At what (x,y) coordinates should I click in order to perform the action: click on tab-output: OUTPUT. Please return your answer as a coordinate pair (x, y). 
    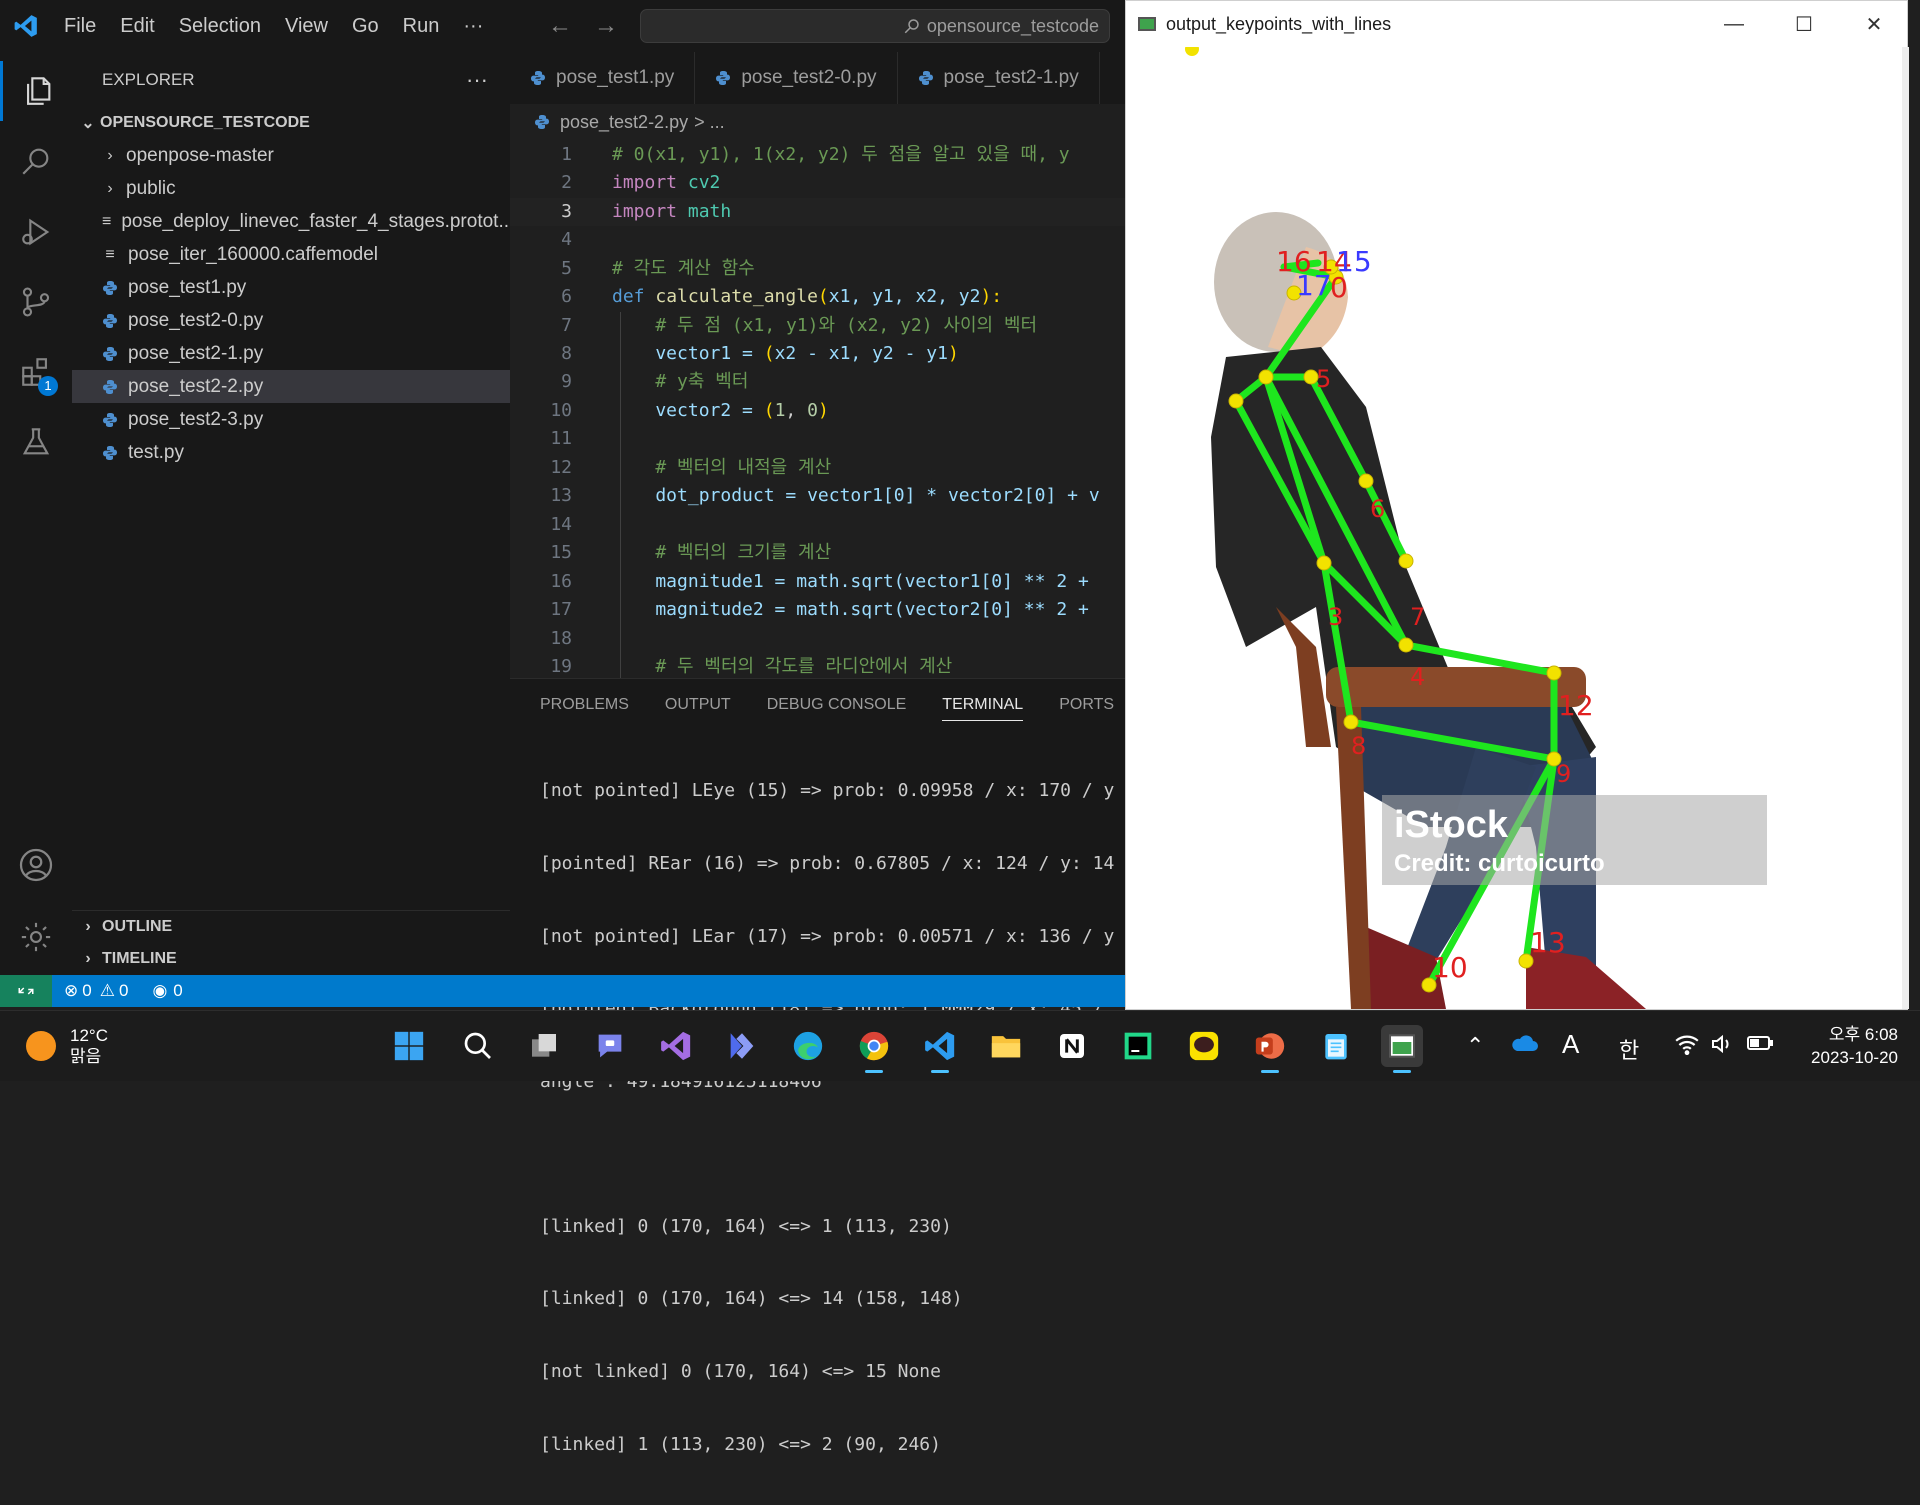
    Looking at the image, I should click on (698, 705).